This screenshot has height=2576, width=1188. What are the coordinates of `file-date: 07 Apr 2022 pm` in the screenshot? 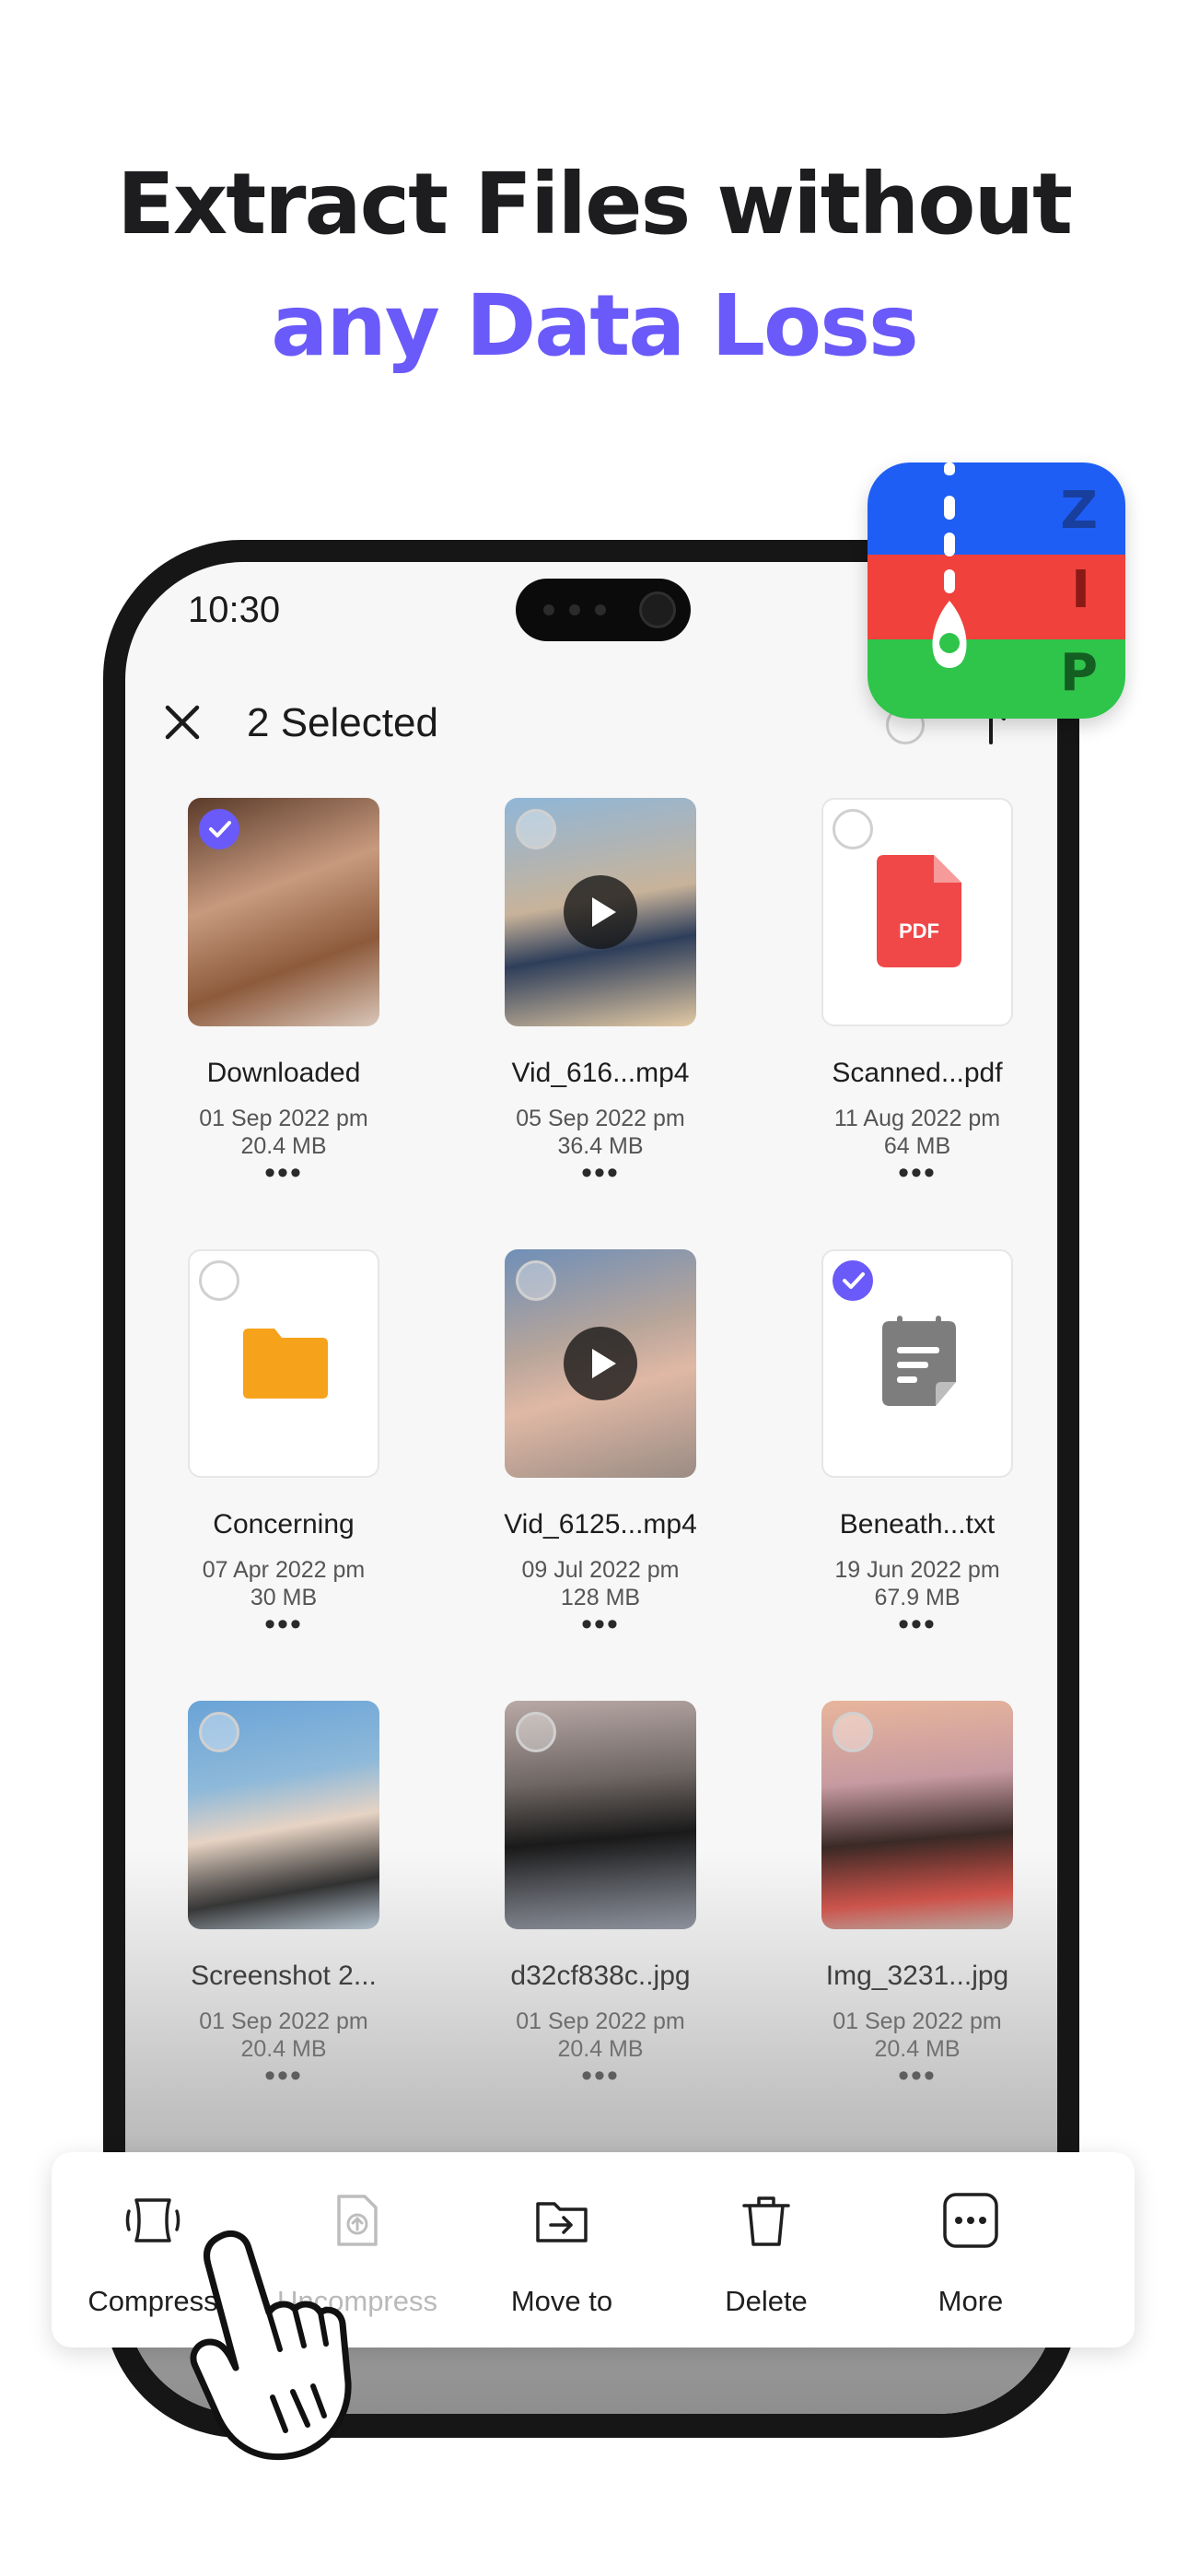 It's located at (284, 1570).